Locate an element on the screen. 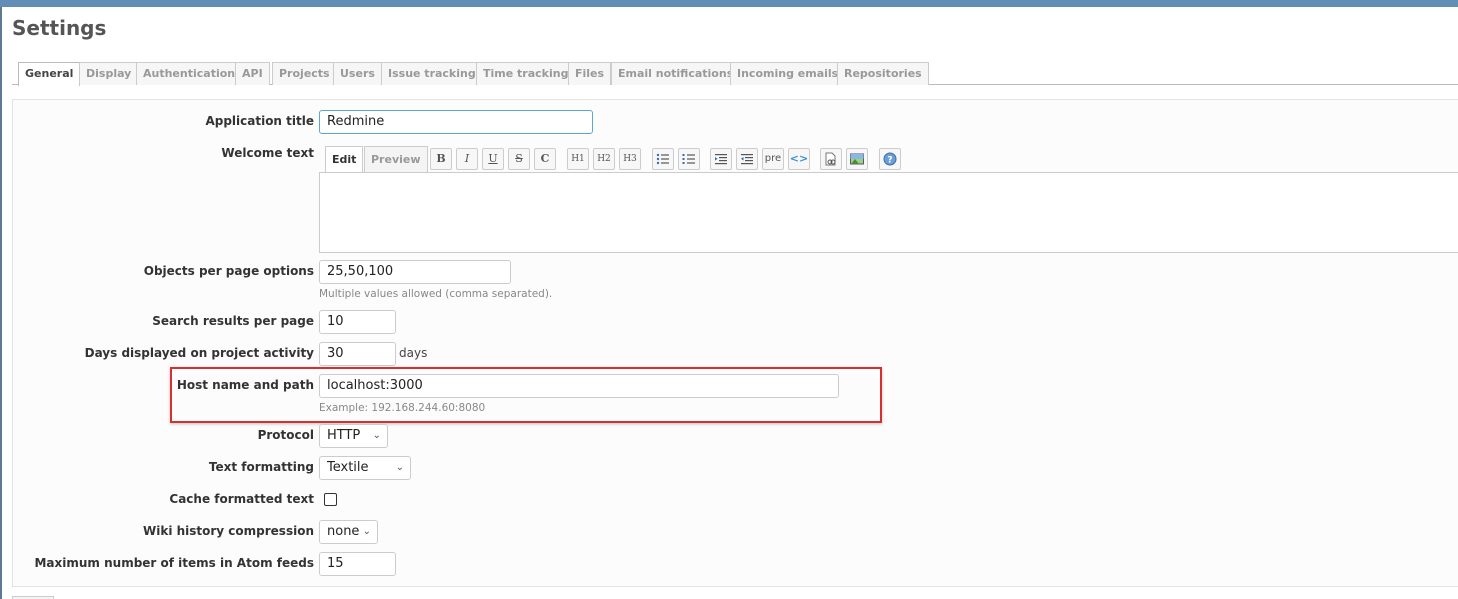 Image resolution: width=1458 pixels, height=599 pixels. numbered-list-button is located at coordinates (689, 159).